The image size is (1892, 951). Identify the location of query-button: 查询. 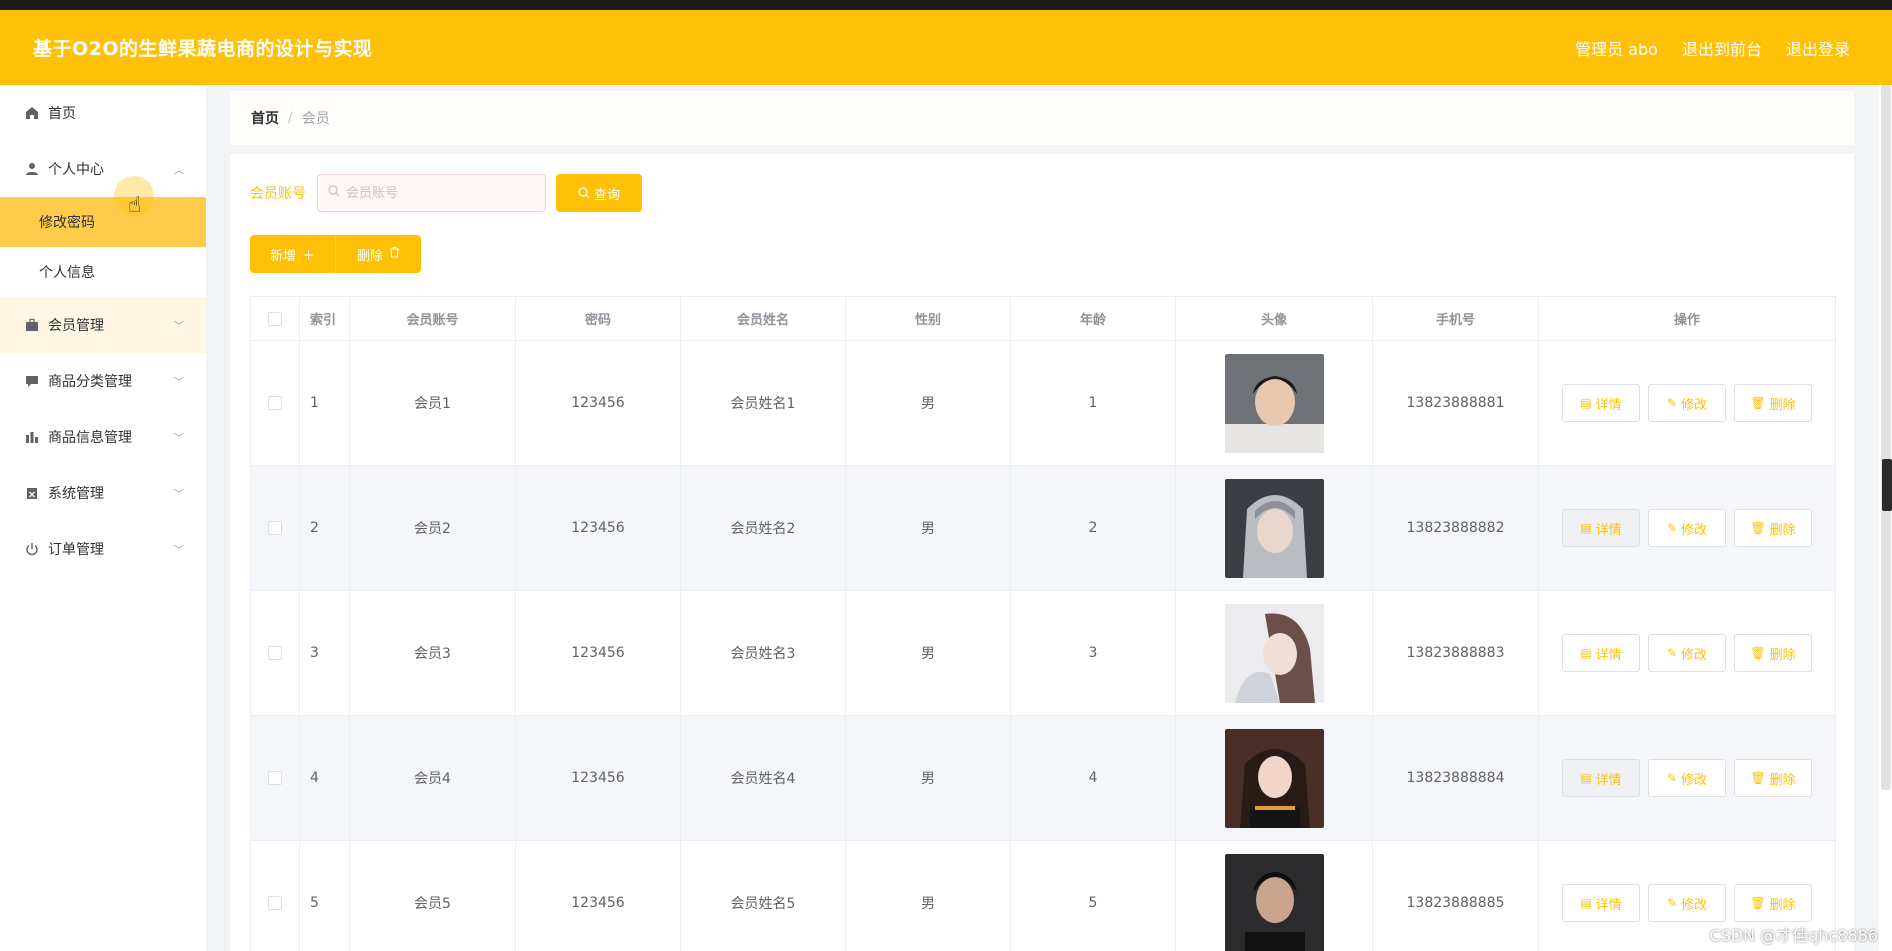
(599, 193).